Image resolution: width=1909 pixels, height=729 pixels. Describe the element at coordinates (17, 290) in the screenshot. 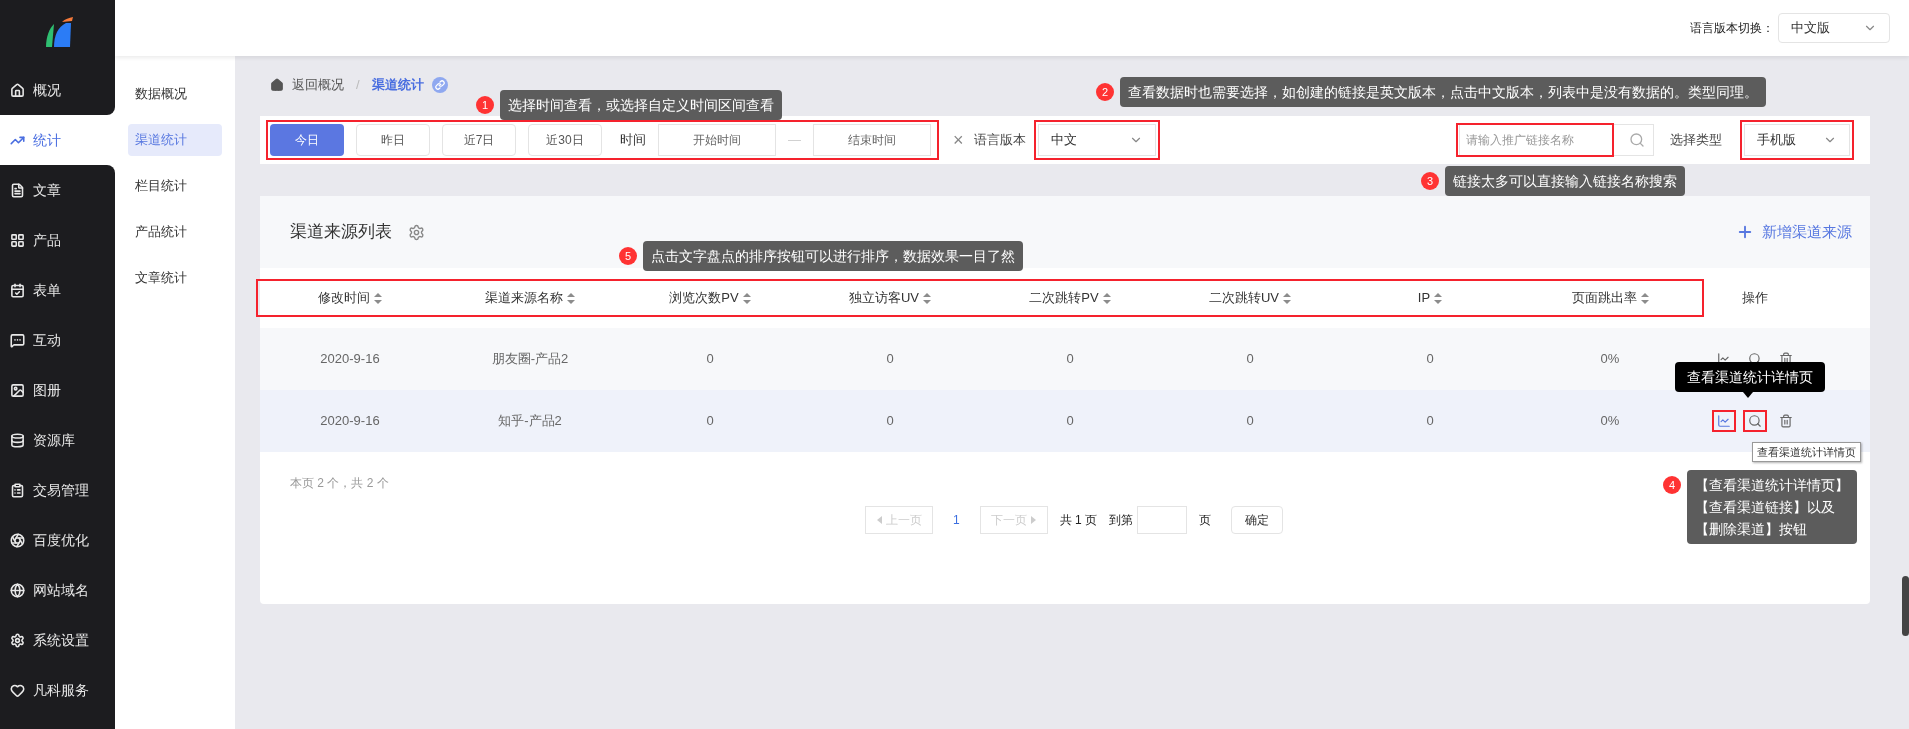

I see `calendar-icon` at that location.